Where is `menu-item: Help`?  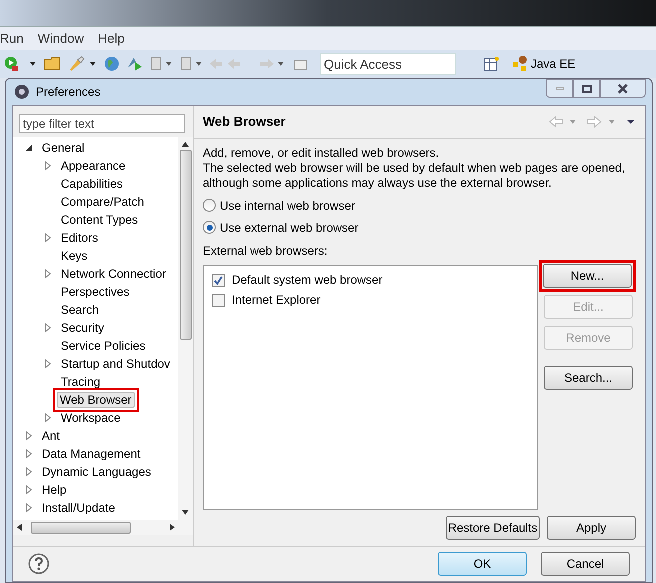
menu-item: Help is located at coordinates (111, 38).